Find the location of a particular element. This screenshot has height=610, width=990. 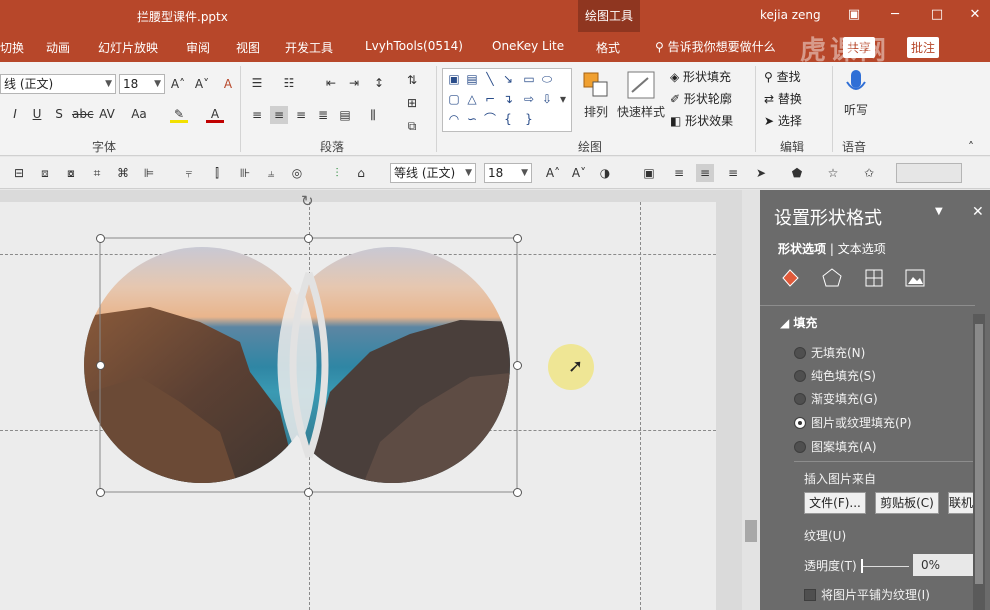

canvas-scrollbar is located at coordinates (751, 400).